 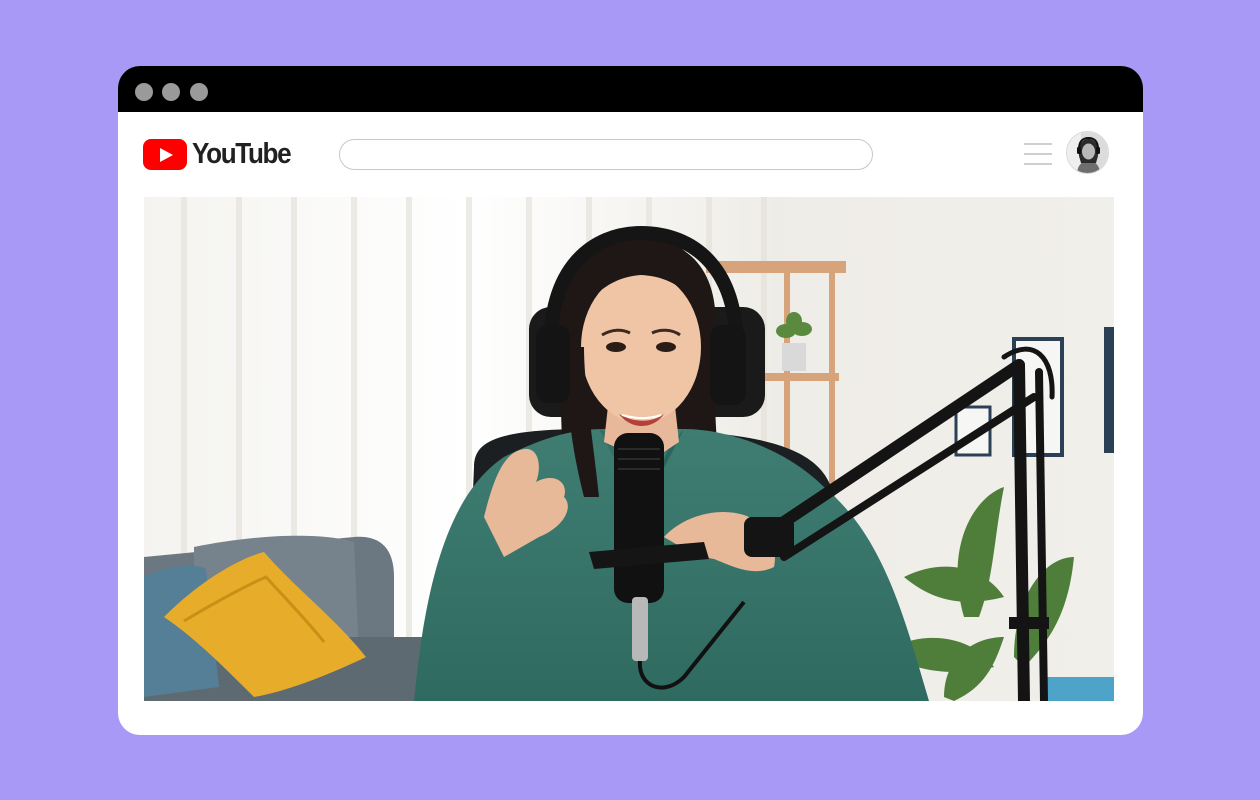 I want to click on youtube-logo: YouTube, so click(x=222, y=154).